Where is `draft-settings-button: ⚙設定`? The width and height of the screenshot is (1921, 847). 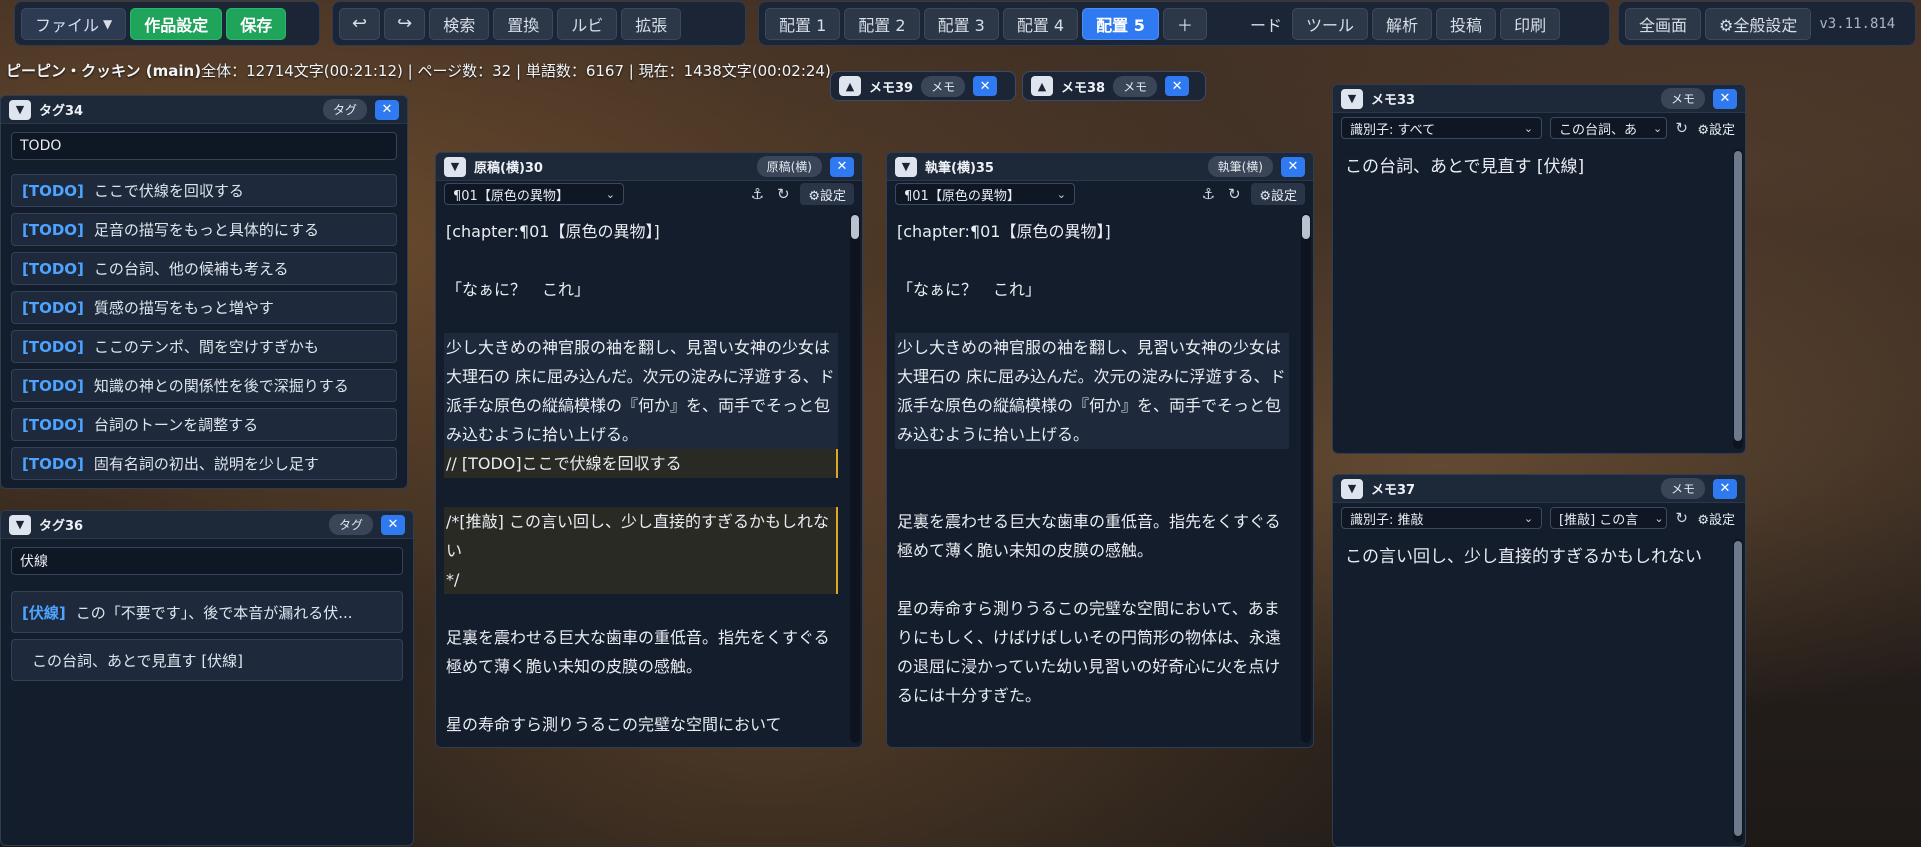
draft-settings-button: ⚙設定 is located at coordinates (827, 194).